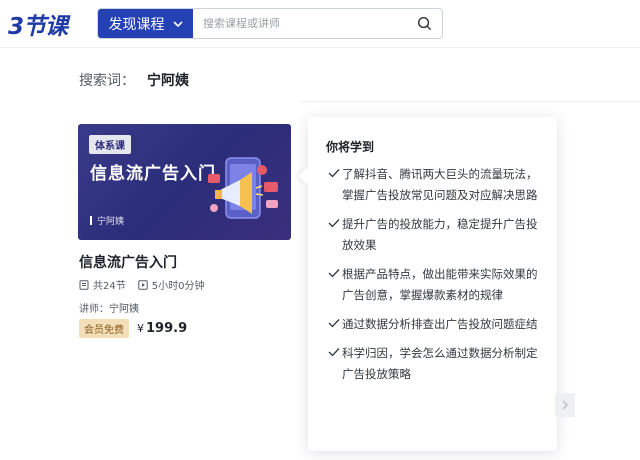 The width and height of the screenshot is (640, 460). I want to click on course-price: ¥199.9, so click(162, 328).